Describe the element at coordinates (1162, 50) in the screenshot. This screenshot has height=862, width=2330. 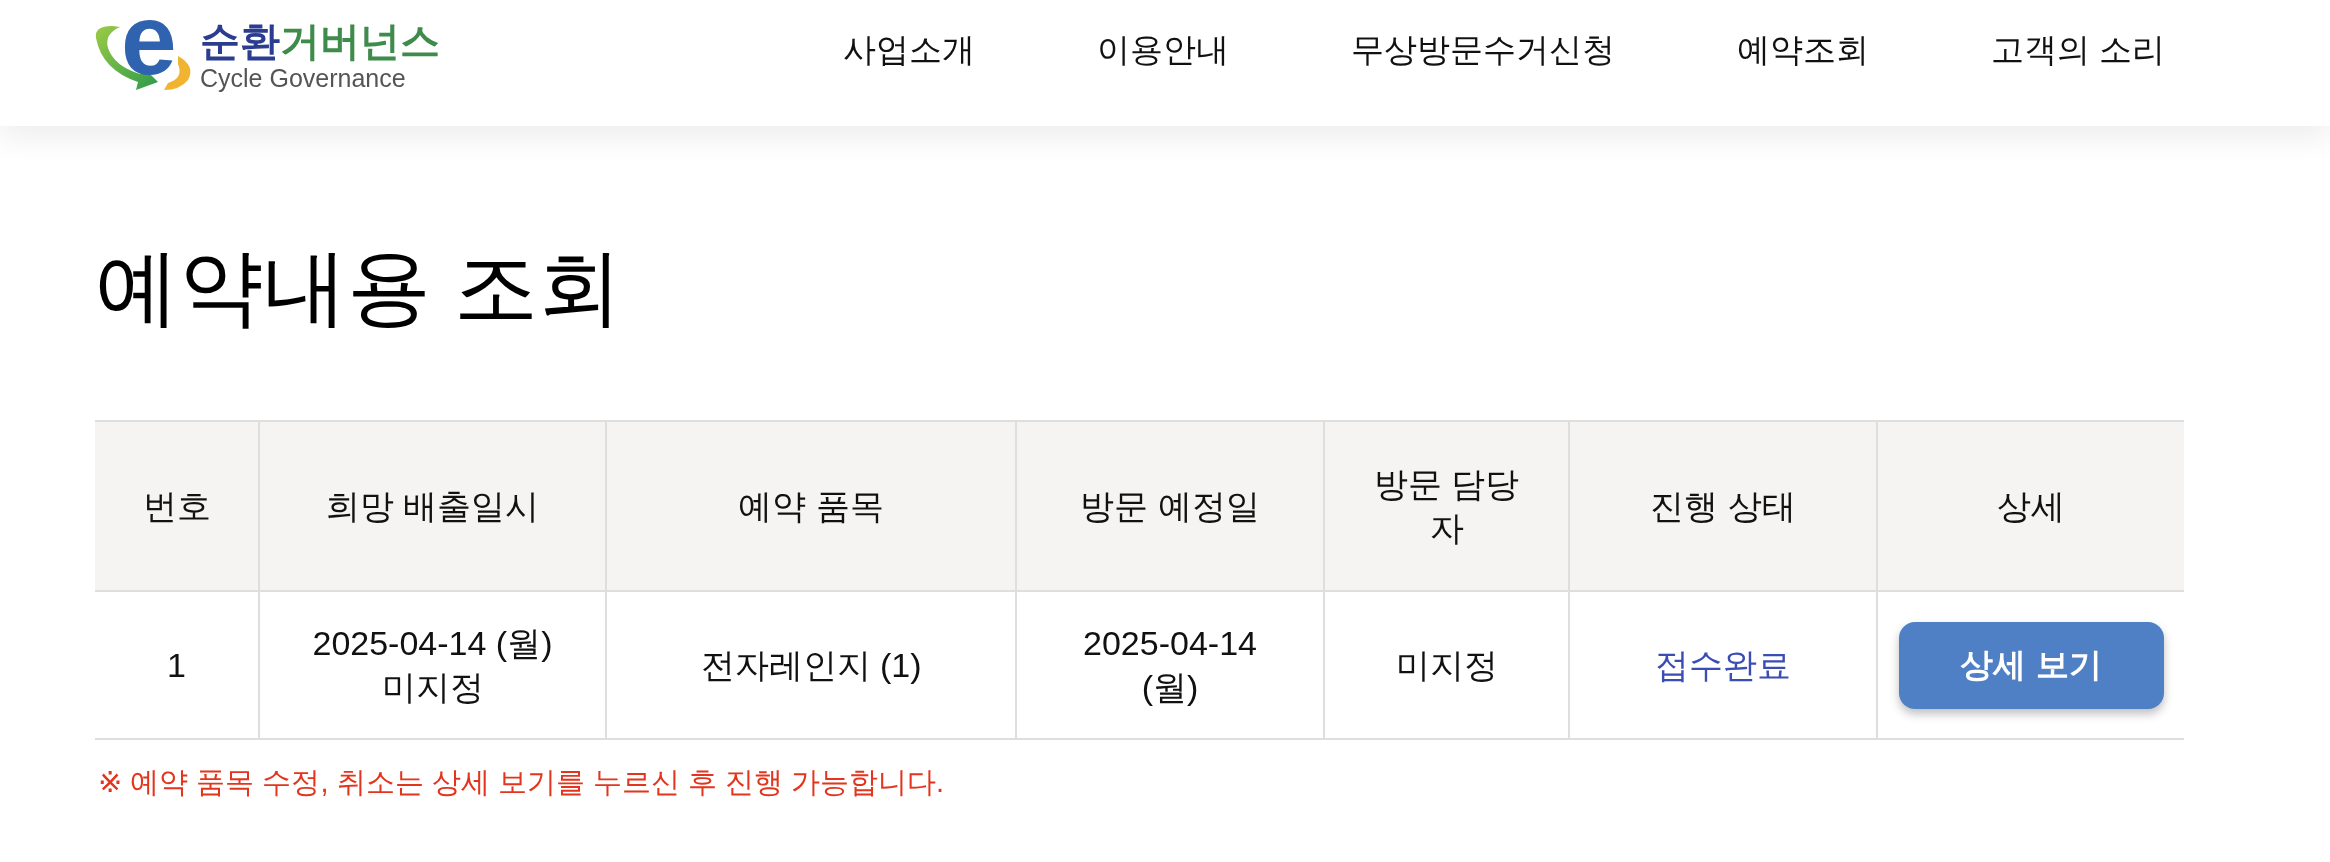
I see `nav-link: 이용안내` at that location.